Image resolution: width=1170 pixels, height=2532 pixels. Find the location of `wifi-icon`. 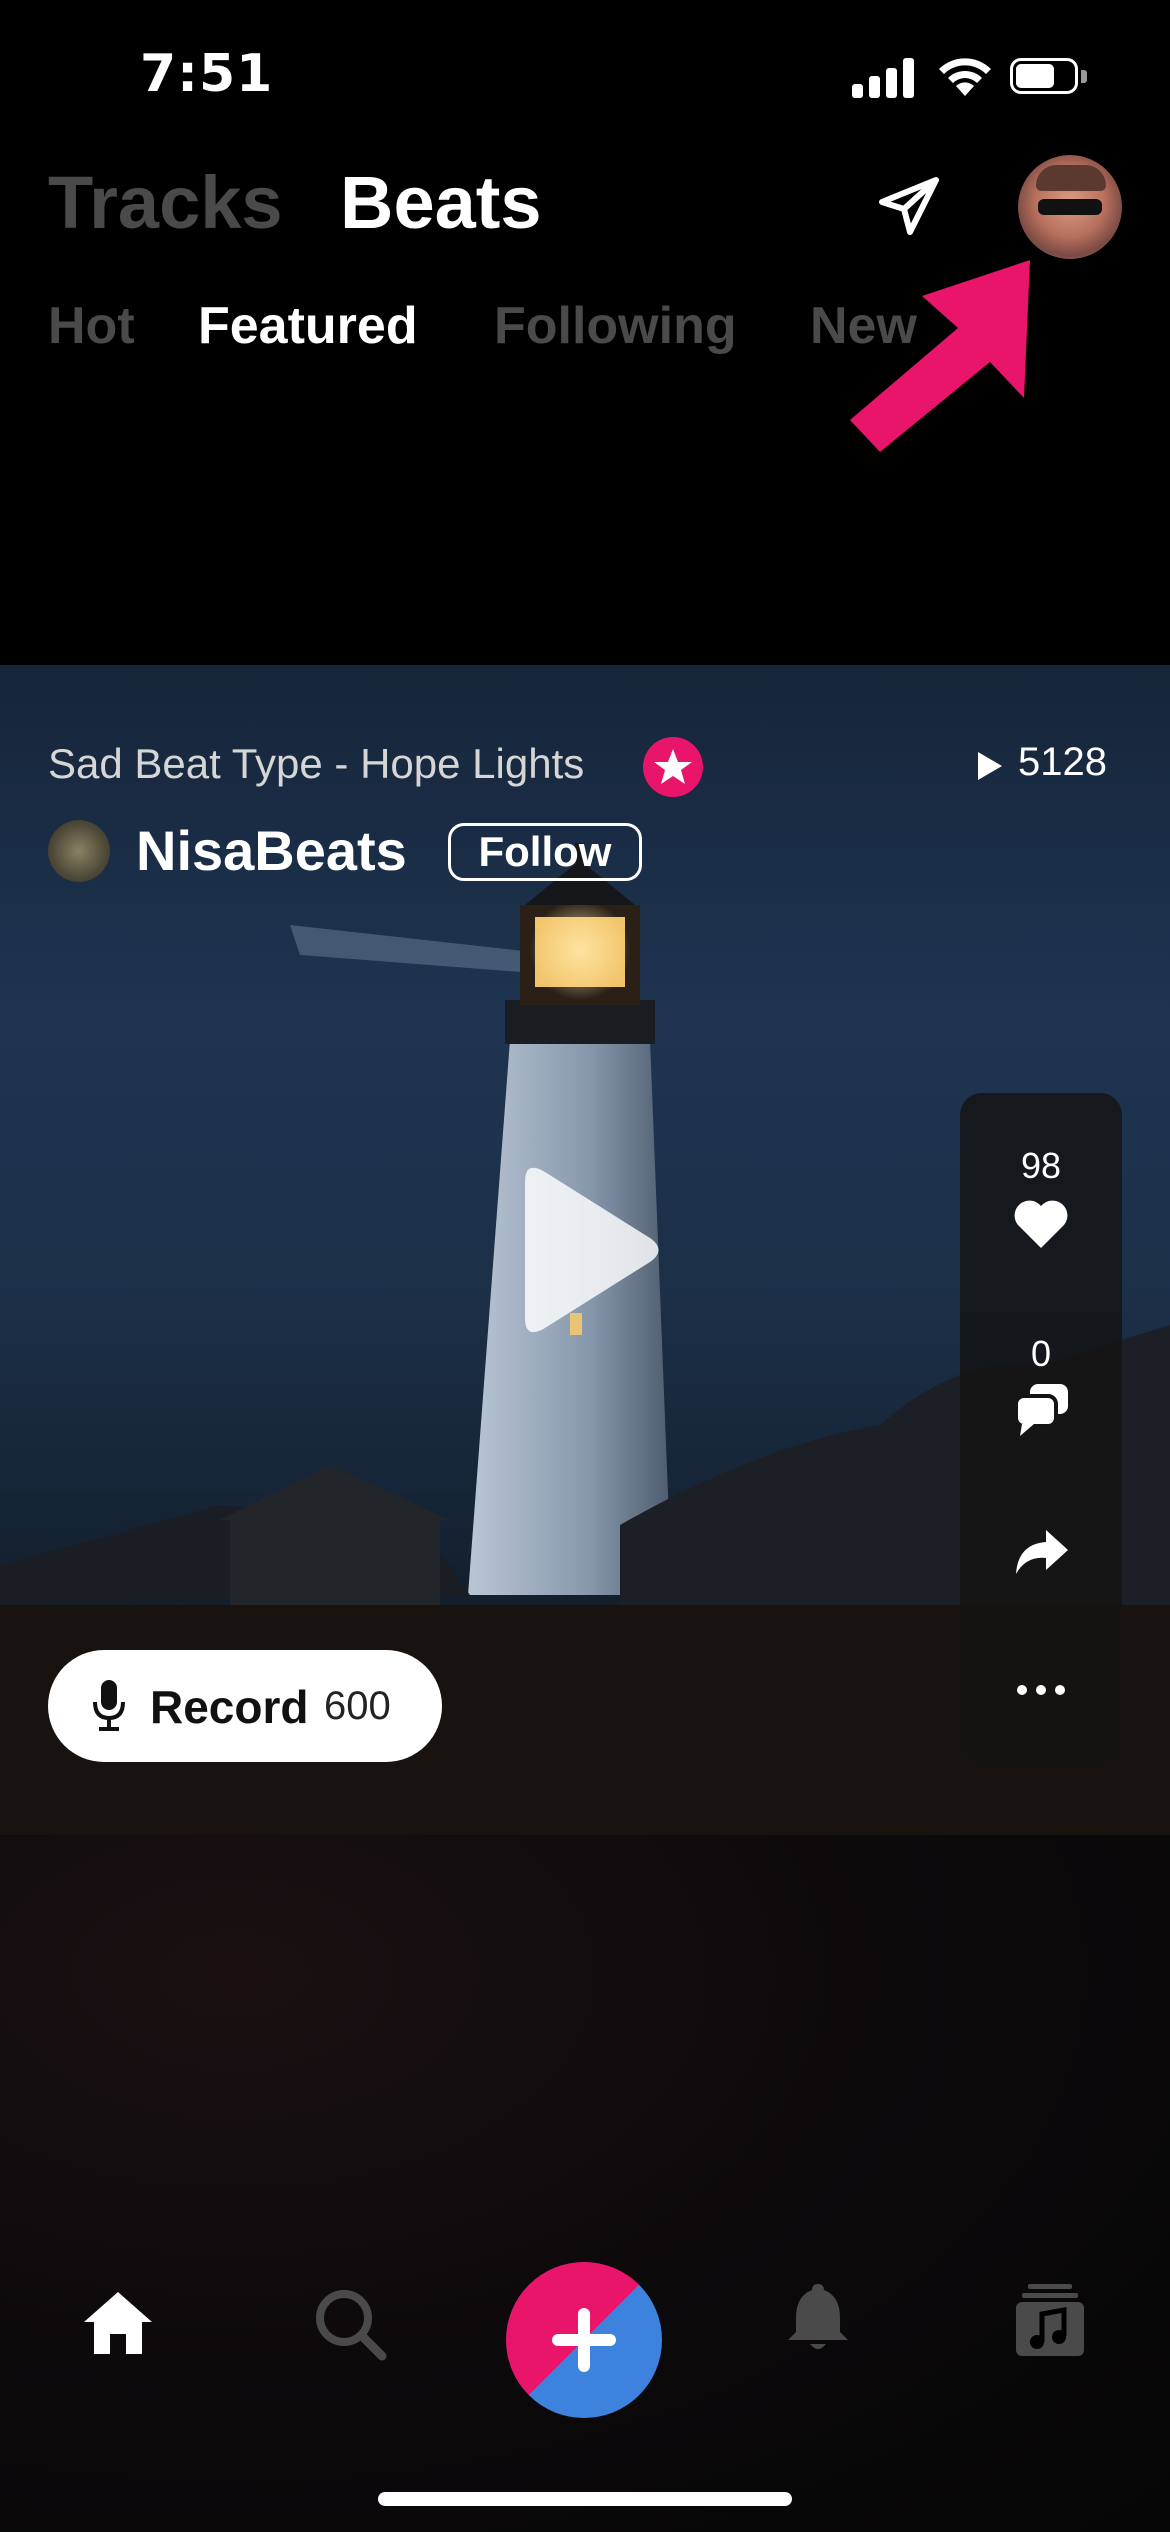

wifi-icon is located at coordinates (965, 77).